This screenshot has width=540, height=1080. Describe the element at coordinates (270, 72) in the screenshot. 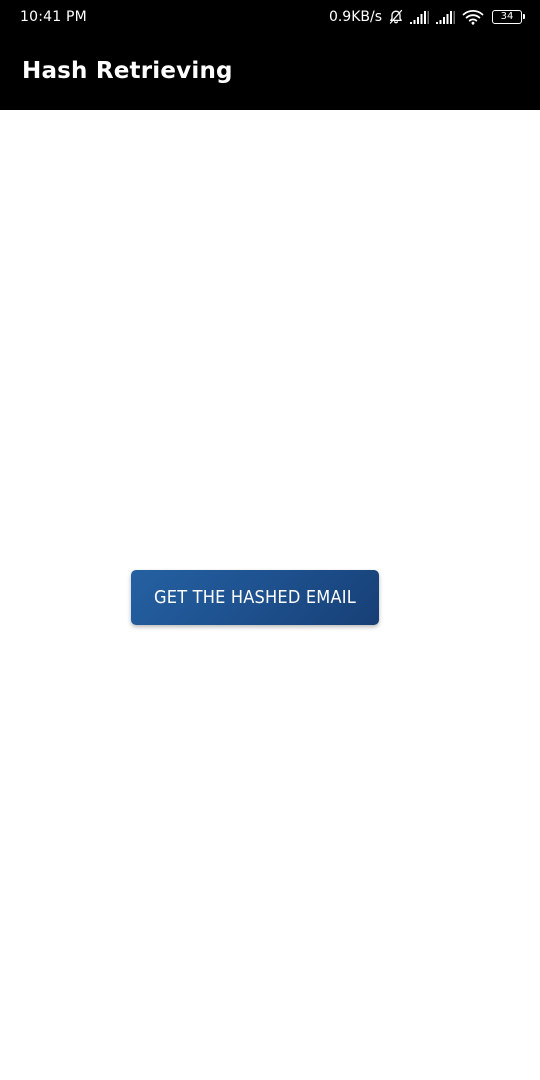

I see `app-bar: Hash Retrieving` at that location.